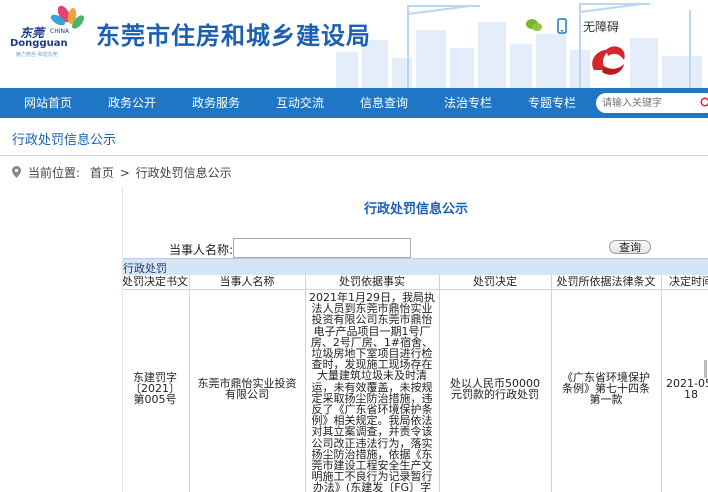 Image resolution: width=708 pixels, height=492 pixels. What do you see at coordinates (48, 31) in the screenshot?
I see `dongguan-logo: 东莞 CHINA Dongguan 魅力莞邑 和谐东莞` at bounding box center [48, 31].